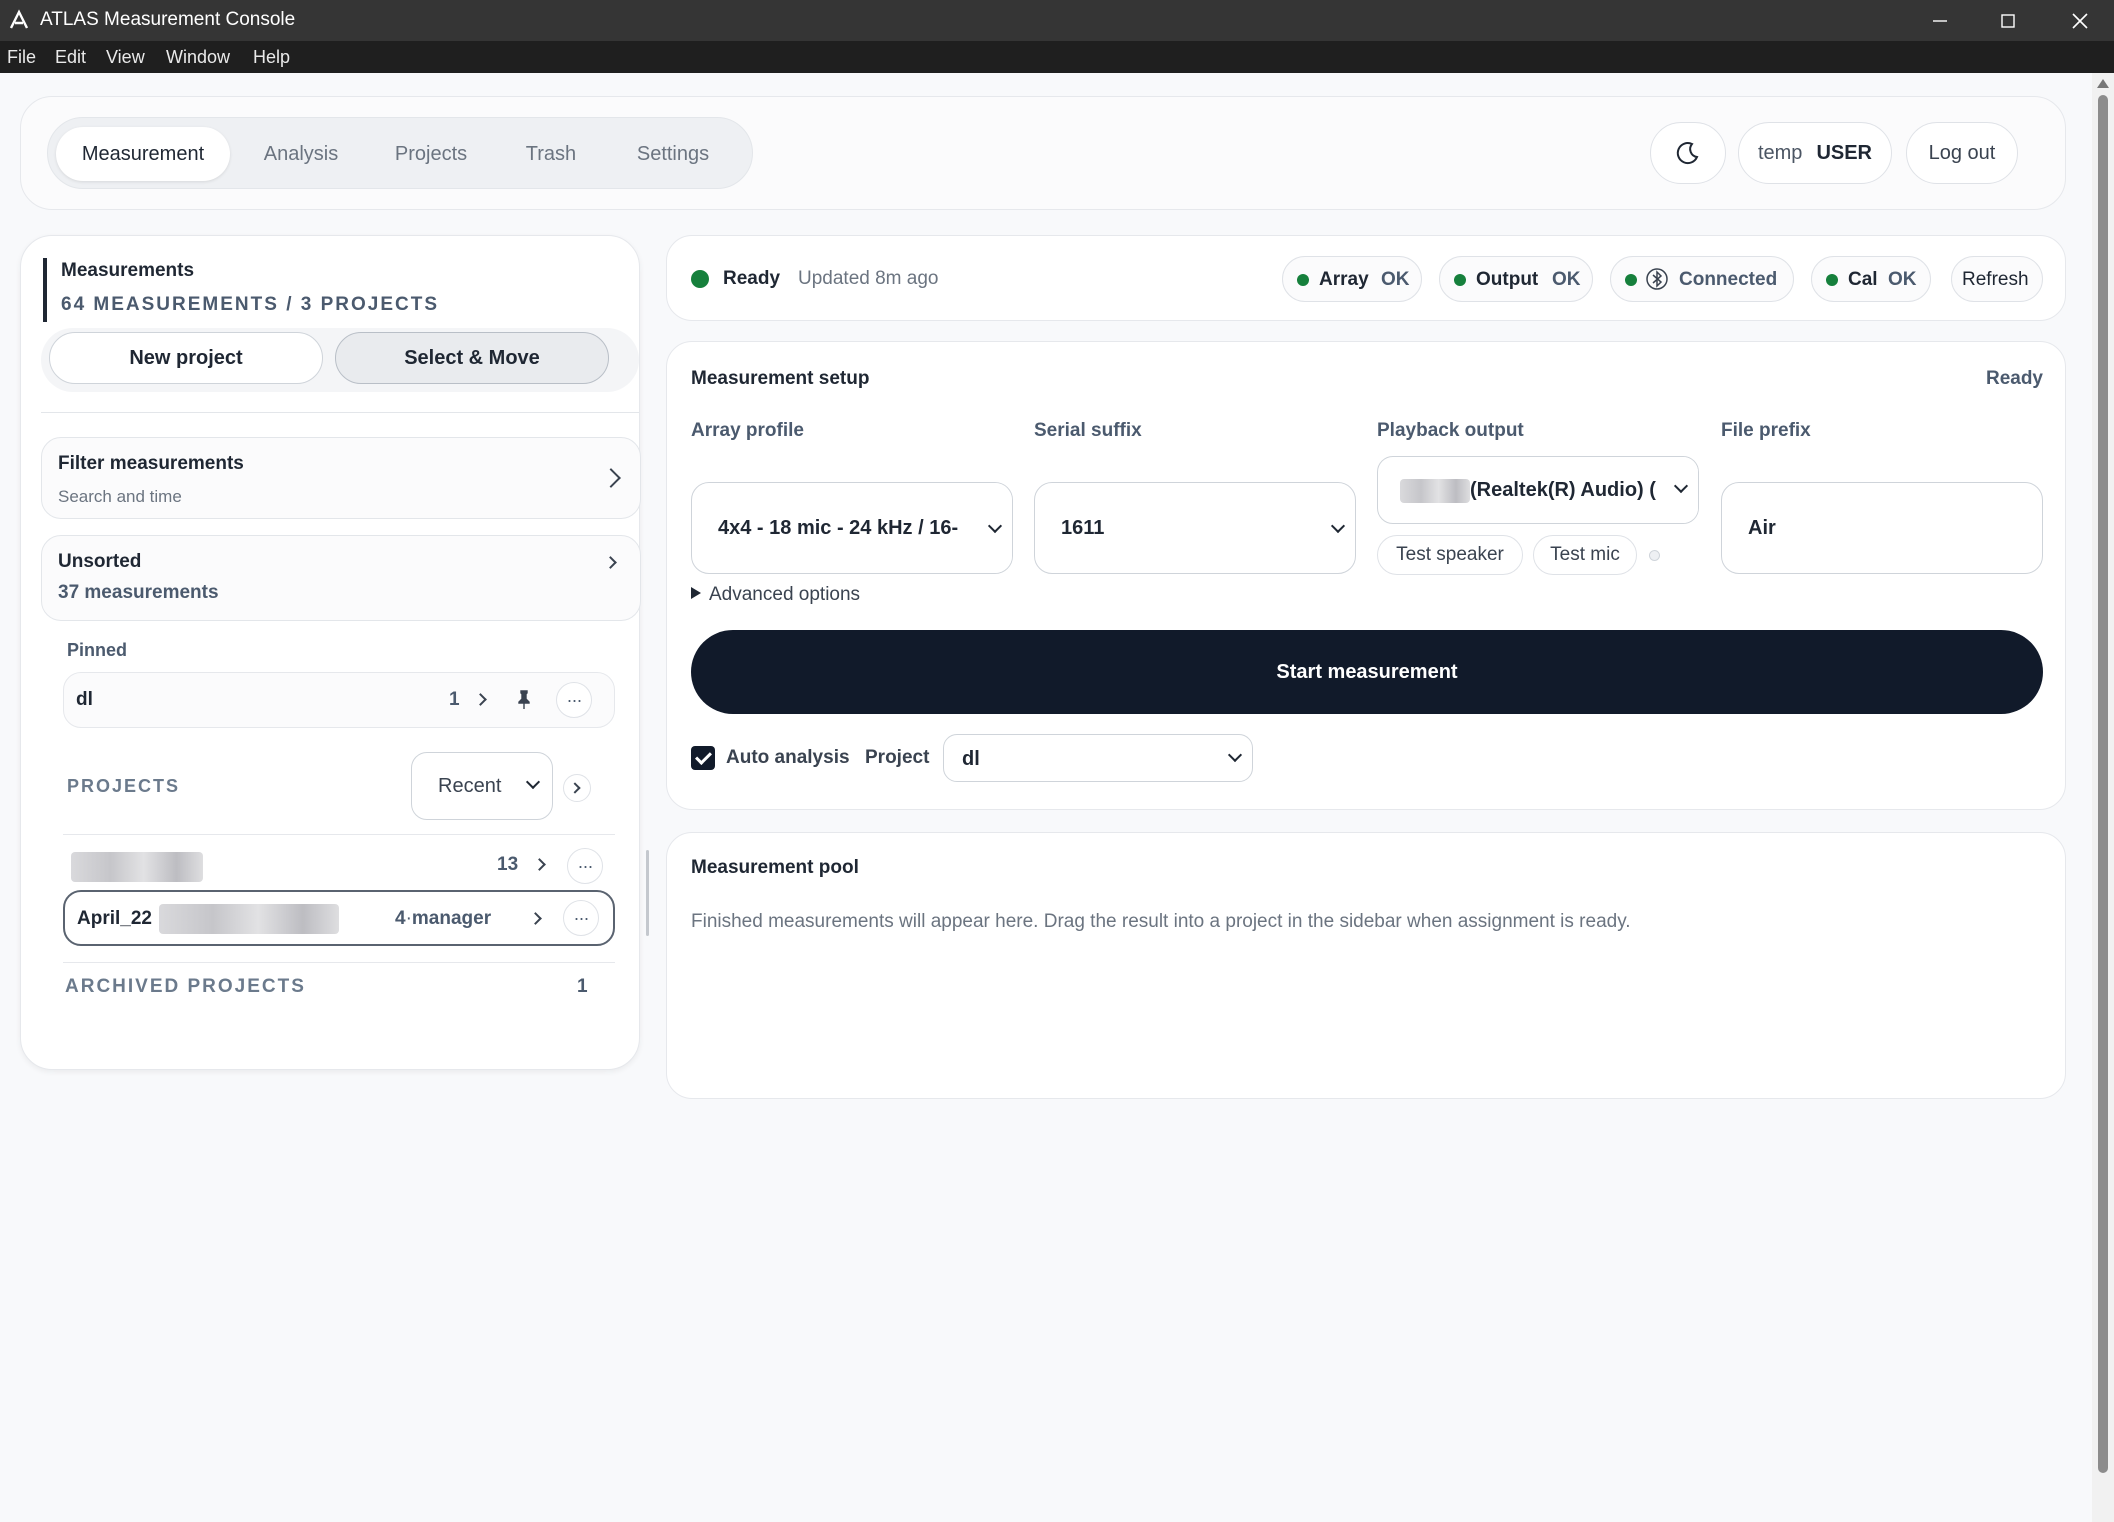  I want to click on advanced-options-toggle: Advanced options, so click(775, 595).